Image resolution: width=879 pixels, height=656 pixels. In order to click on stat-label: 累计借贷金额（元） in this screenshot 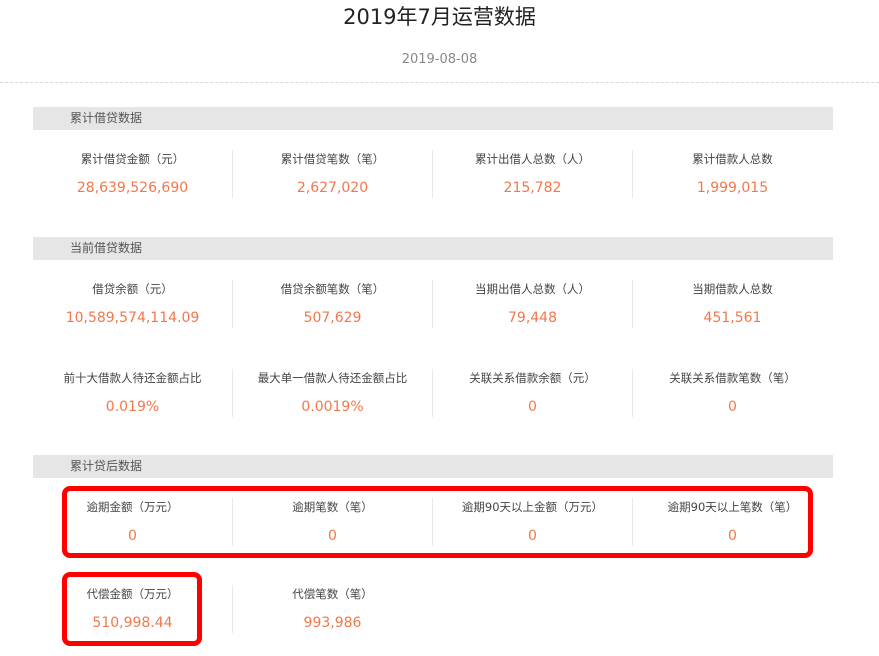, I will do `click(132, 159)`.